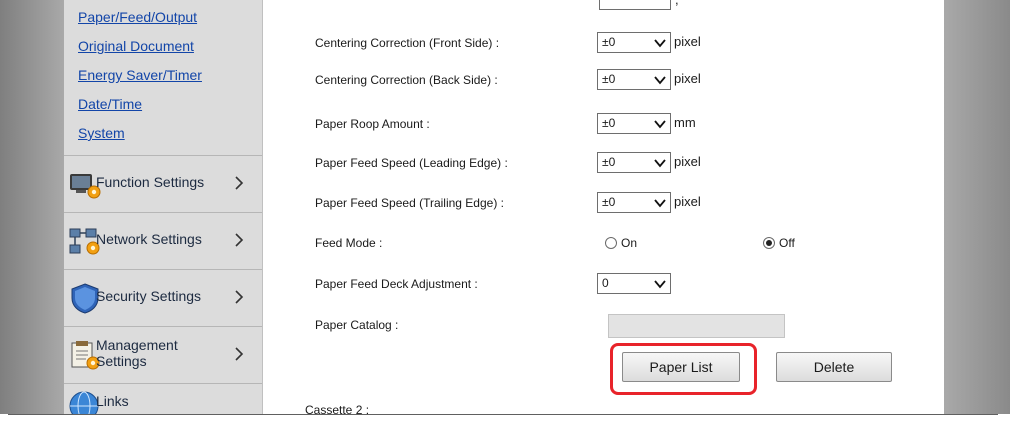 The width and height of the screenshot is (1010, 424). Describe the element at coordinates (112, 401) in the screenshot. I see `sidebar-item-label: Links` at that location.